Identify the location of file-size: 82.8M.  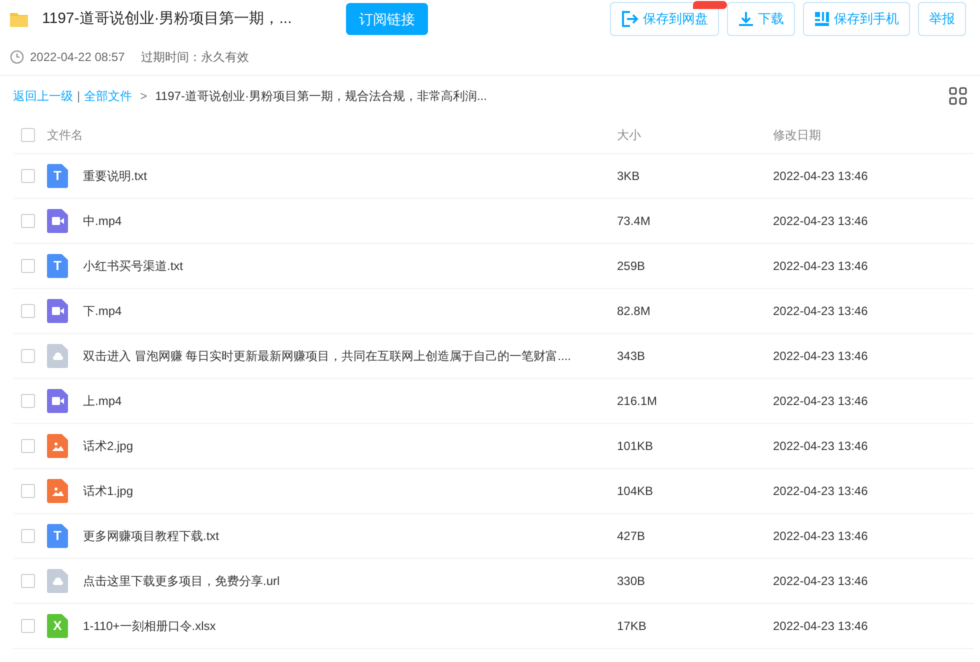
(634, 311).